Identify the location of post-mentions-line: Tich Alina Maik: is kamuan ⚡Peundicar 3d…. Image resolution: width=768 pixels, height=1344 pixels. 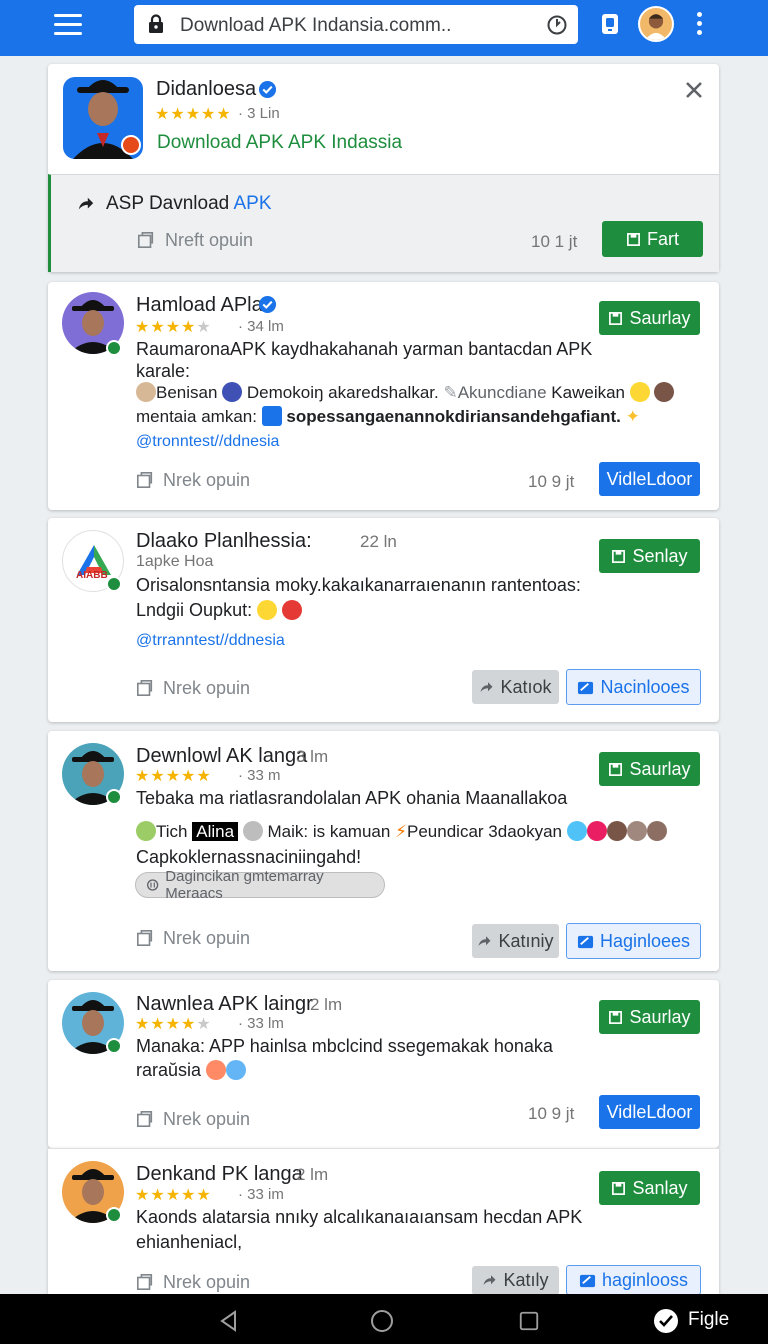
(401, 831).